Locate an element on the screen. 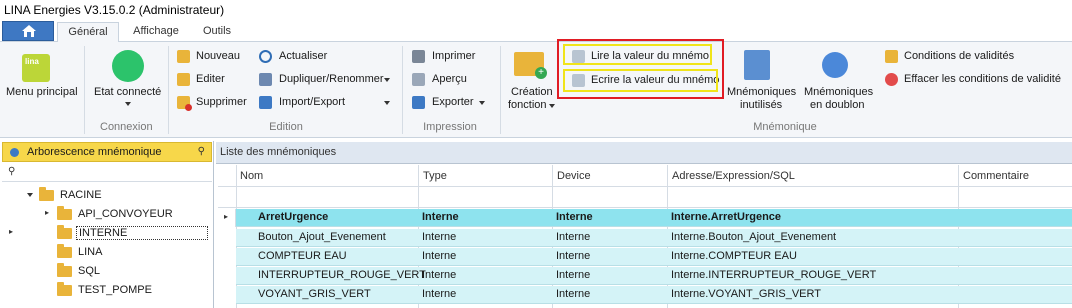 This screenshot has height=308, width=1072. highlight-yellow-read-box is located at coordinates (637, 54).